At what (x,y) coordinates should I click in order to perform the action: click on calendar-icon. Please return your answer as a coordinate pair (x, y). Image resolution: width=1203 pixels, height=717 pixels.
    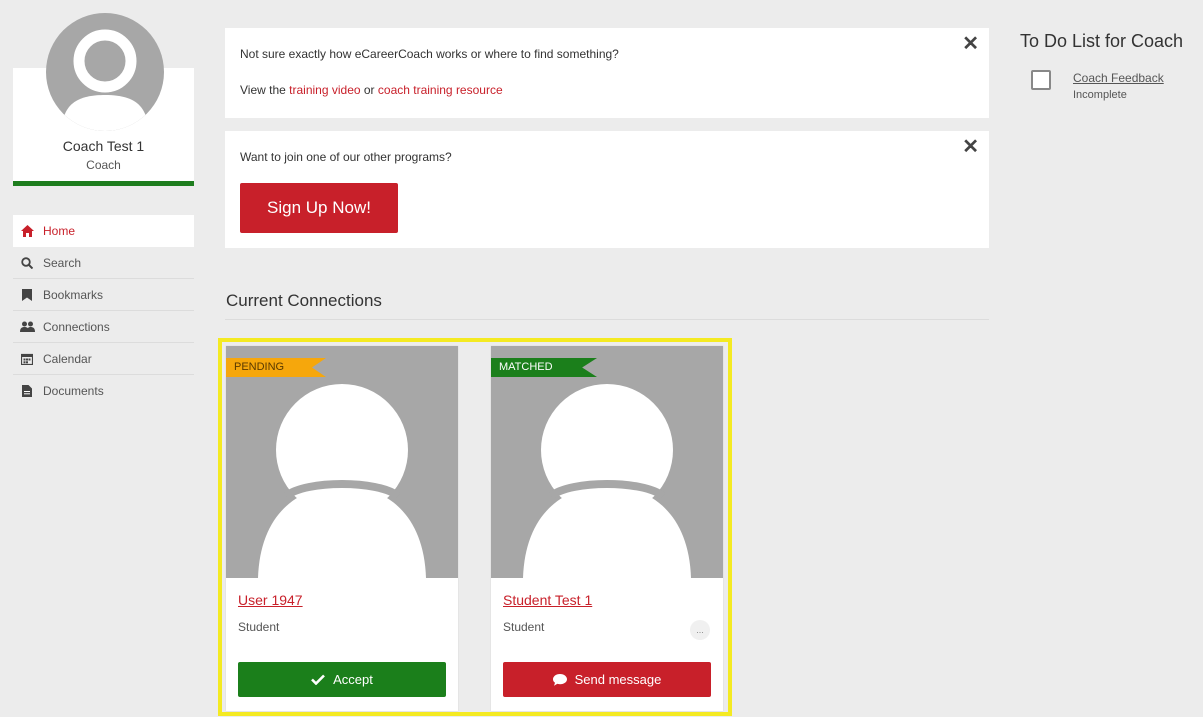
    Looking at the image, I should click on (27, 359).